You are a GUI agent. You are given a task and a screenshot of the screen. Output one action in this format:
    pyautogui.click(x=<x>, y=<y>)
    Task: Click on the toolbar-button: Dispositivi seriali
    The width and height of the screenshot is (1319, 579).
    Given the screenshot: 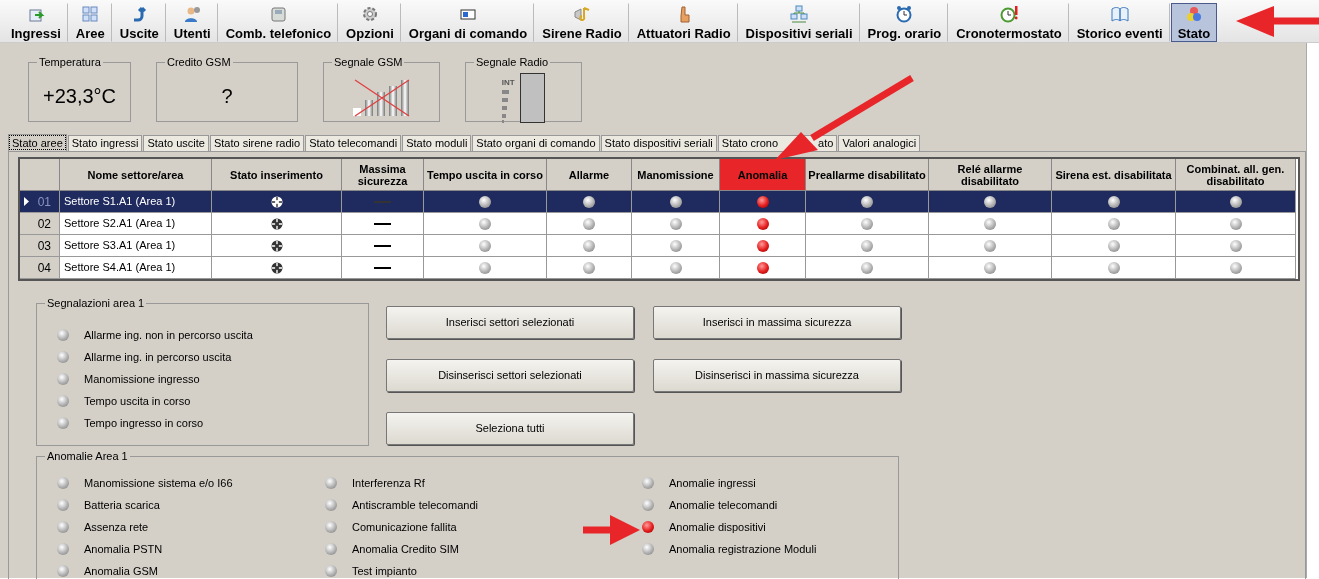 What is the action you would take?
    pyautogui.click(x=799, y=22)
    